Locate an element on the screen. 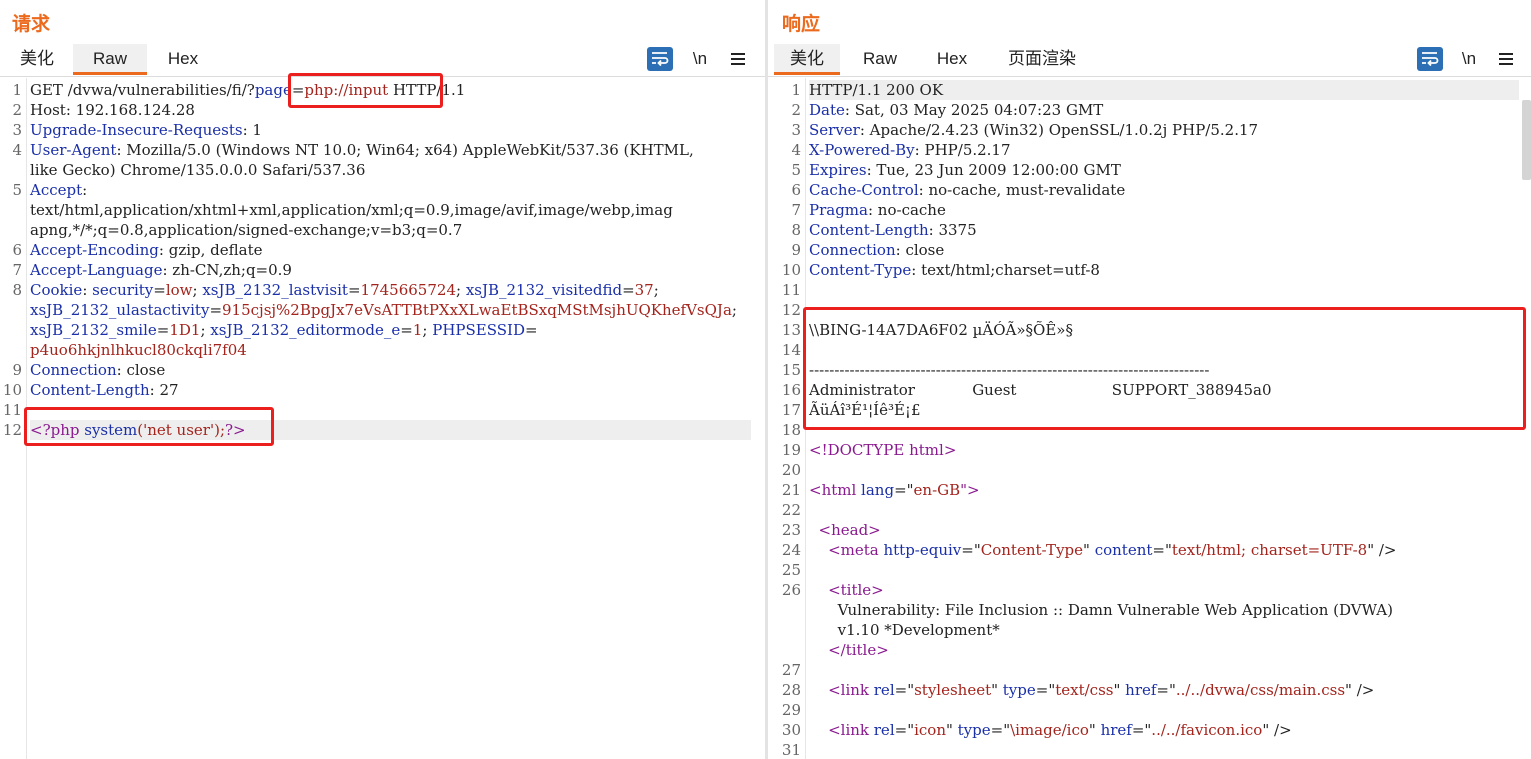  code-line: <!DOCTYPE html> is located at coordinates (1164, 450).